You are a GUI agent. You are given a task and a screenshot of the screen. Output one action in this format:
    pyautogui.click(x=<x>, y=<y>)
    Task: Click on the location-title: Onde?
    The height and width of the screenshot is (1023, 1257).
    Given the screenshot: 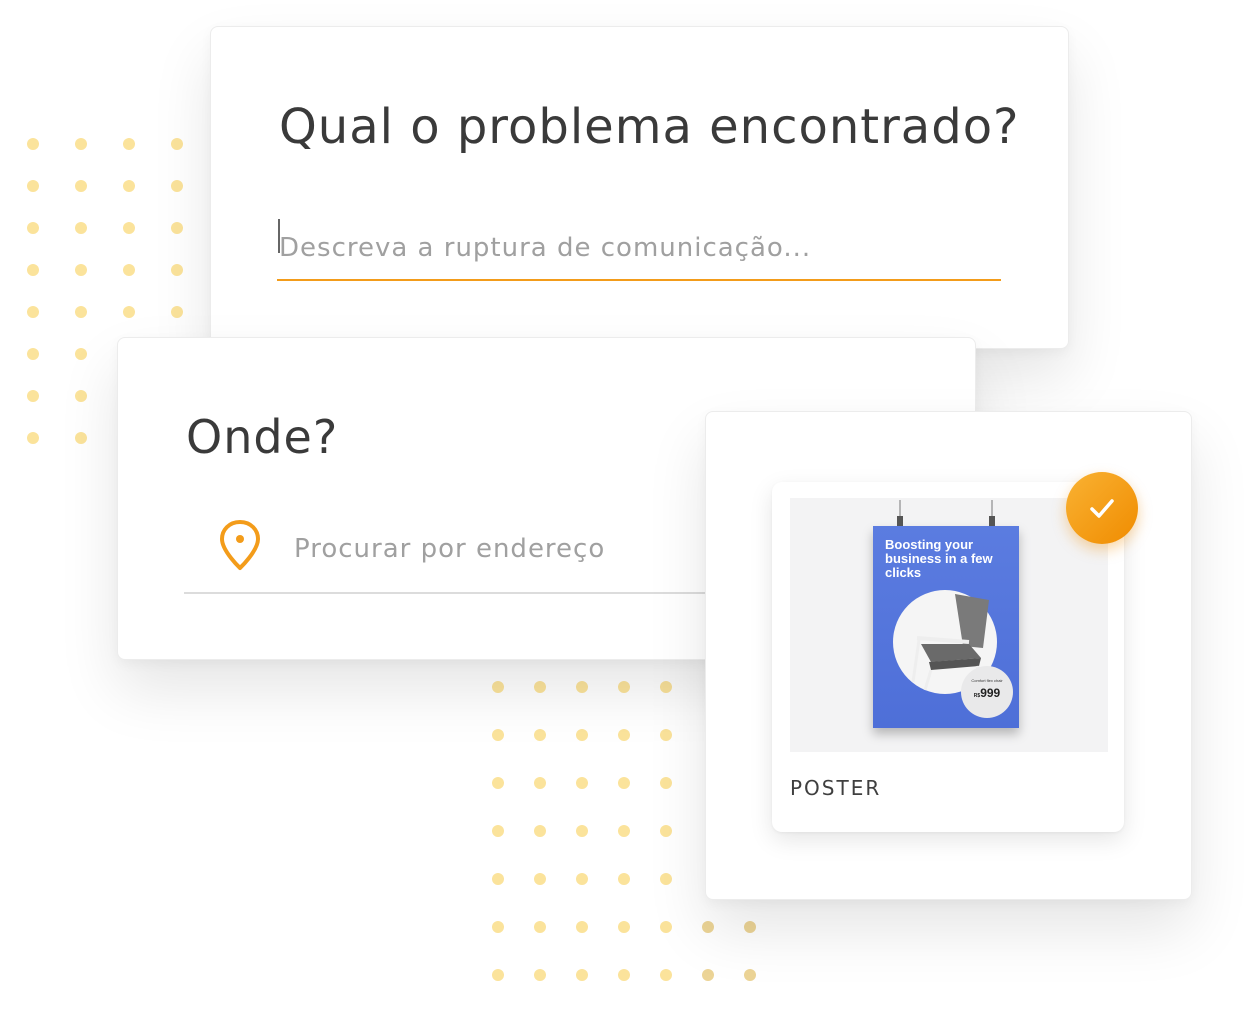 What is the action you would take?
    pyautogui.click(x=262, y=437)
    